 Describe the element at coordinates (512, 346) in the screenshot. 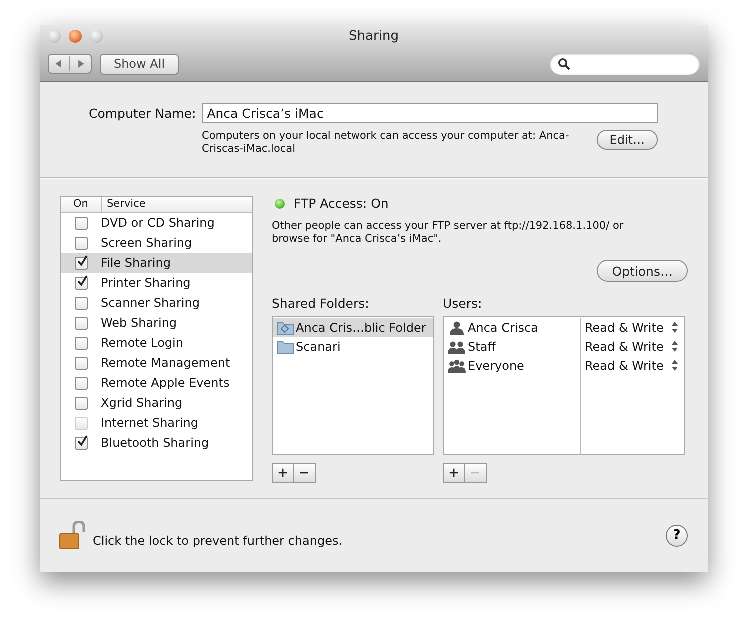

I see `user-row: Staff` at that location.